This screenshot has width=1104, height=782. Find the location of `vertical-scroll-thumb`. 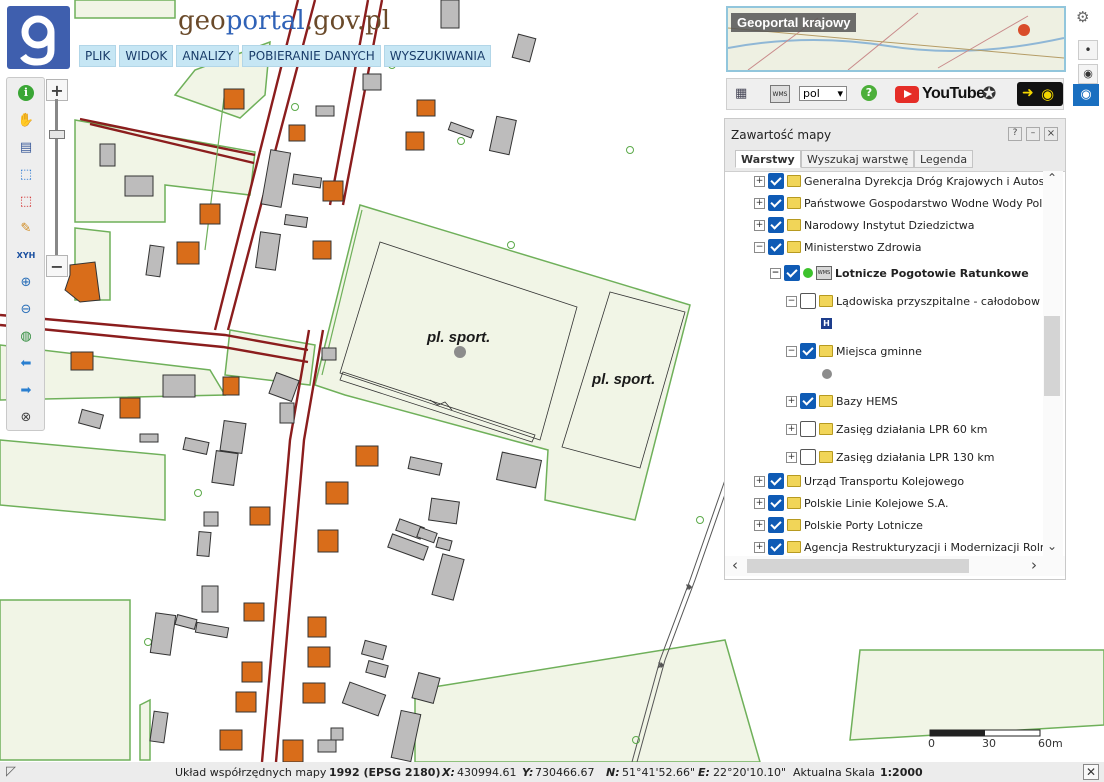

vertical-scroll-thumb is located at coordinates (1052, 356).